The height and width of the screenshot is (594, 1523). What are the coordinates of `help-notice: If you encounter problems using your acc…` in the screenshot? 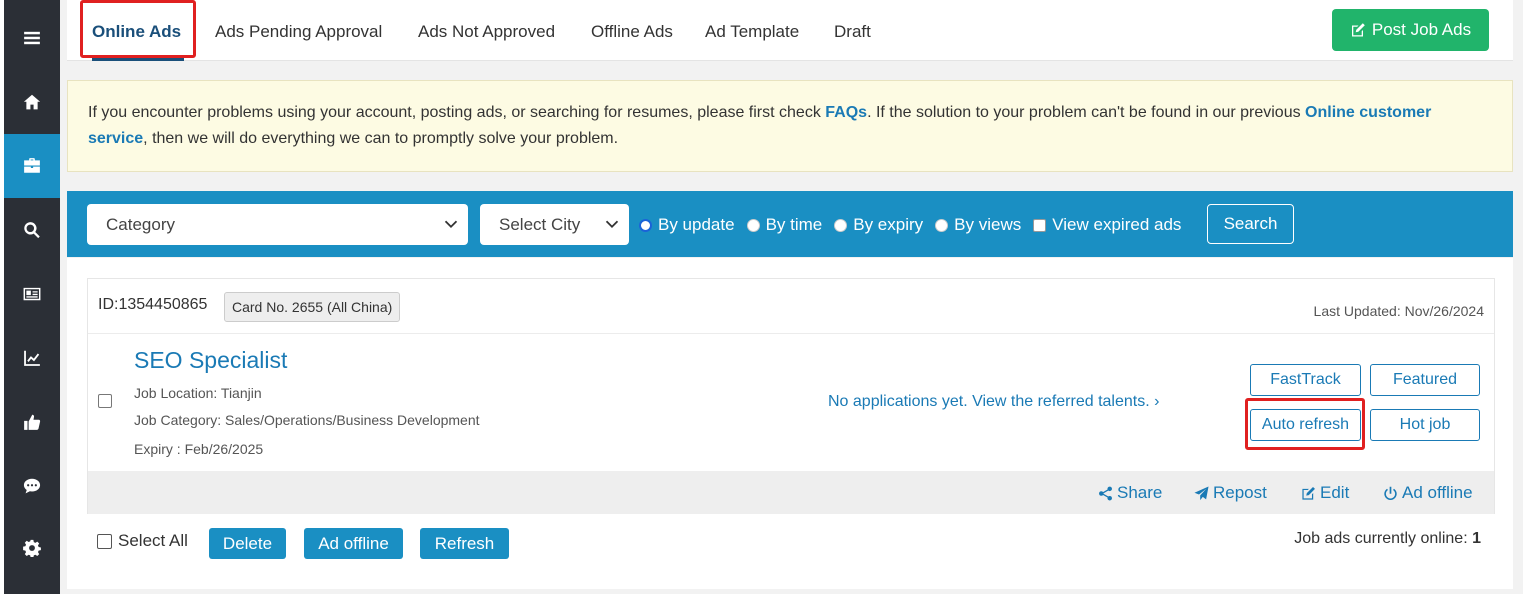 It's located at (790, 126).